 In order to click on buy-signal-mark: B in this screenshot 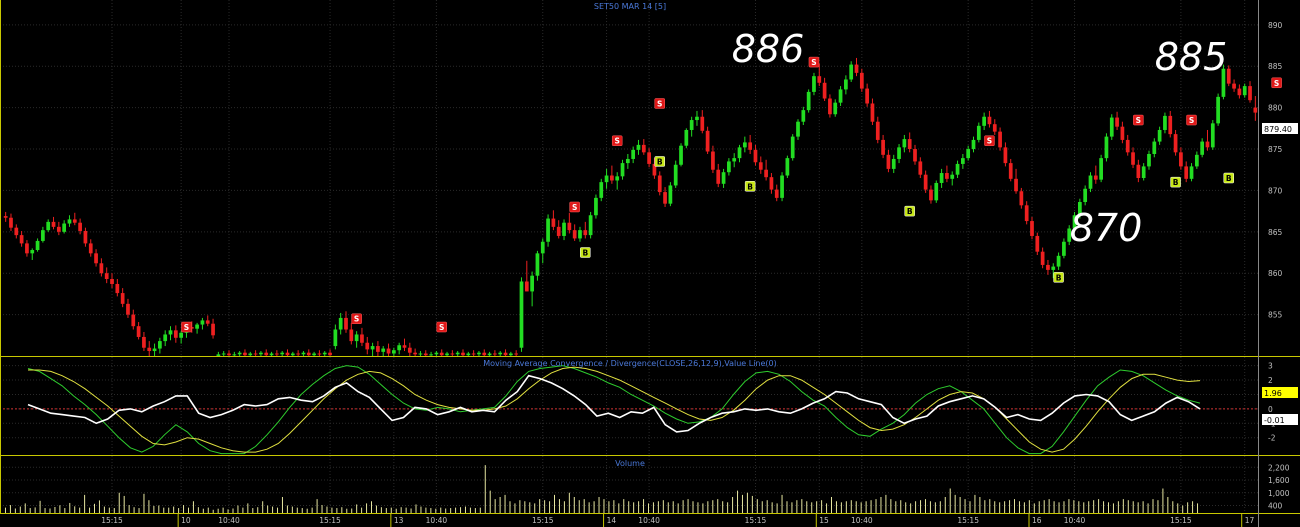, I will do `click(909, 211)`.